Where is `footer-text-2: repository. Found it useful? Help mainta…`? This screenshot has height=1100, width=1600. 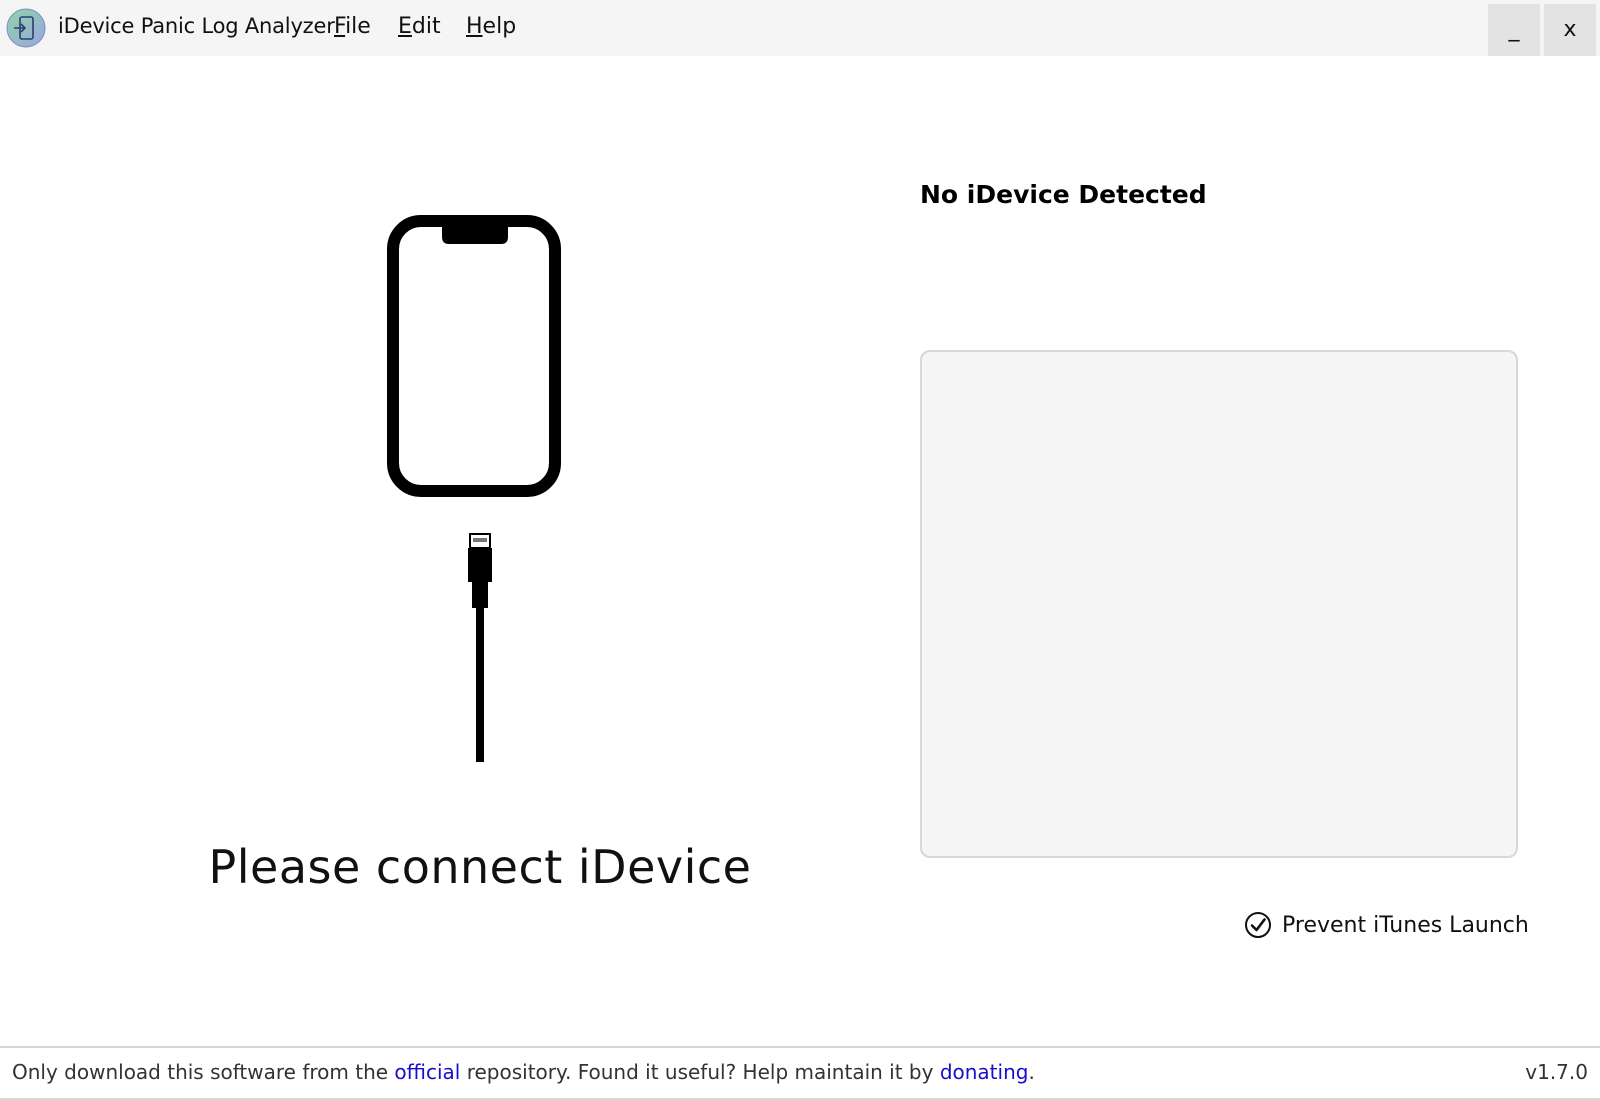 footer-text-2: repository. Found it useful? Help mainta… is located at coordinates (700, 1072).